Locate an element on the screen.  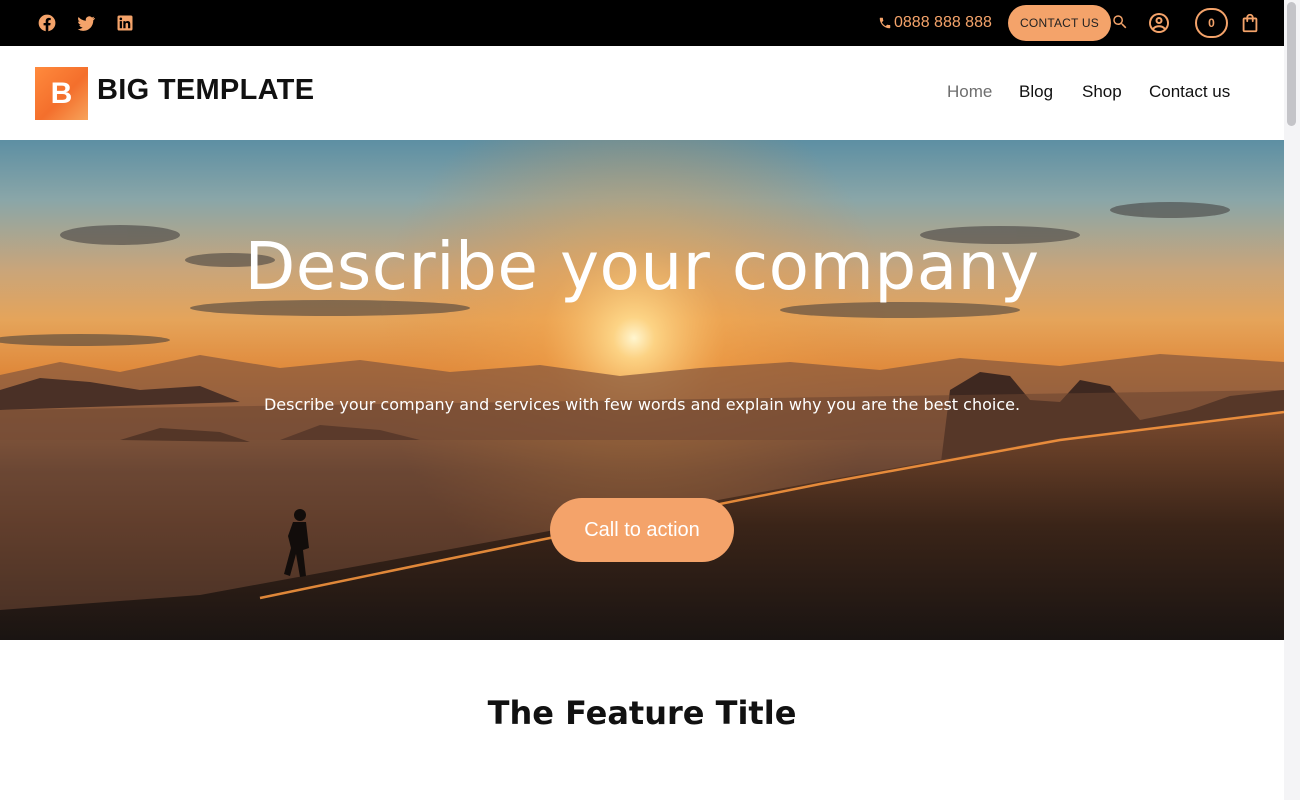
facebook-icon is located at coordinates (47, 23).